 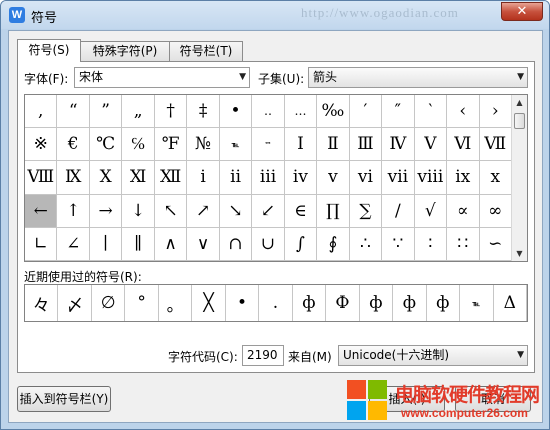 I want to click on symbol-cell: ↘, so click(x=236, y=211).